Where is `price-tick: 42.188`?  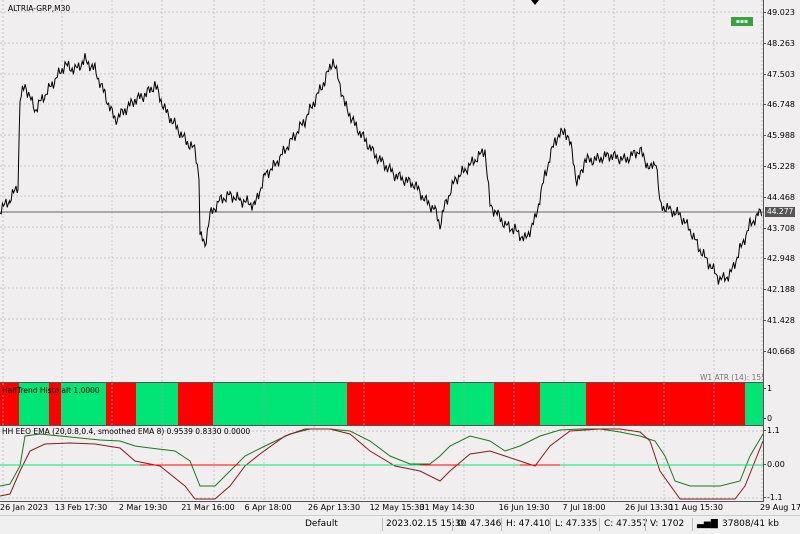 price-tick: 42.188 is located at coordinates (779, 290).